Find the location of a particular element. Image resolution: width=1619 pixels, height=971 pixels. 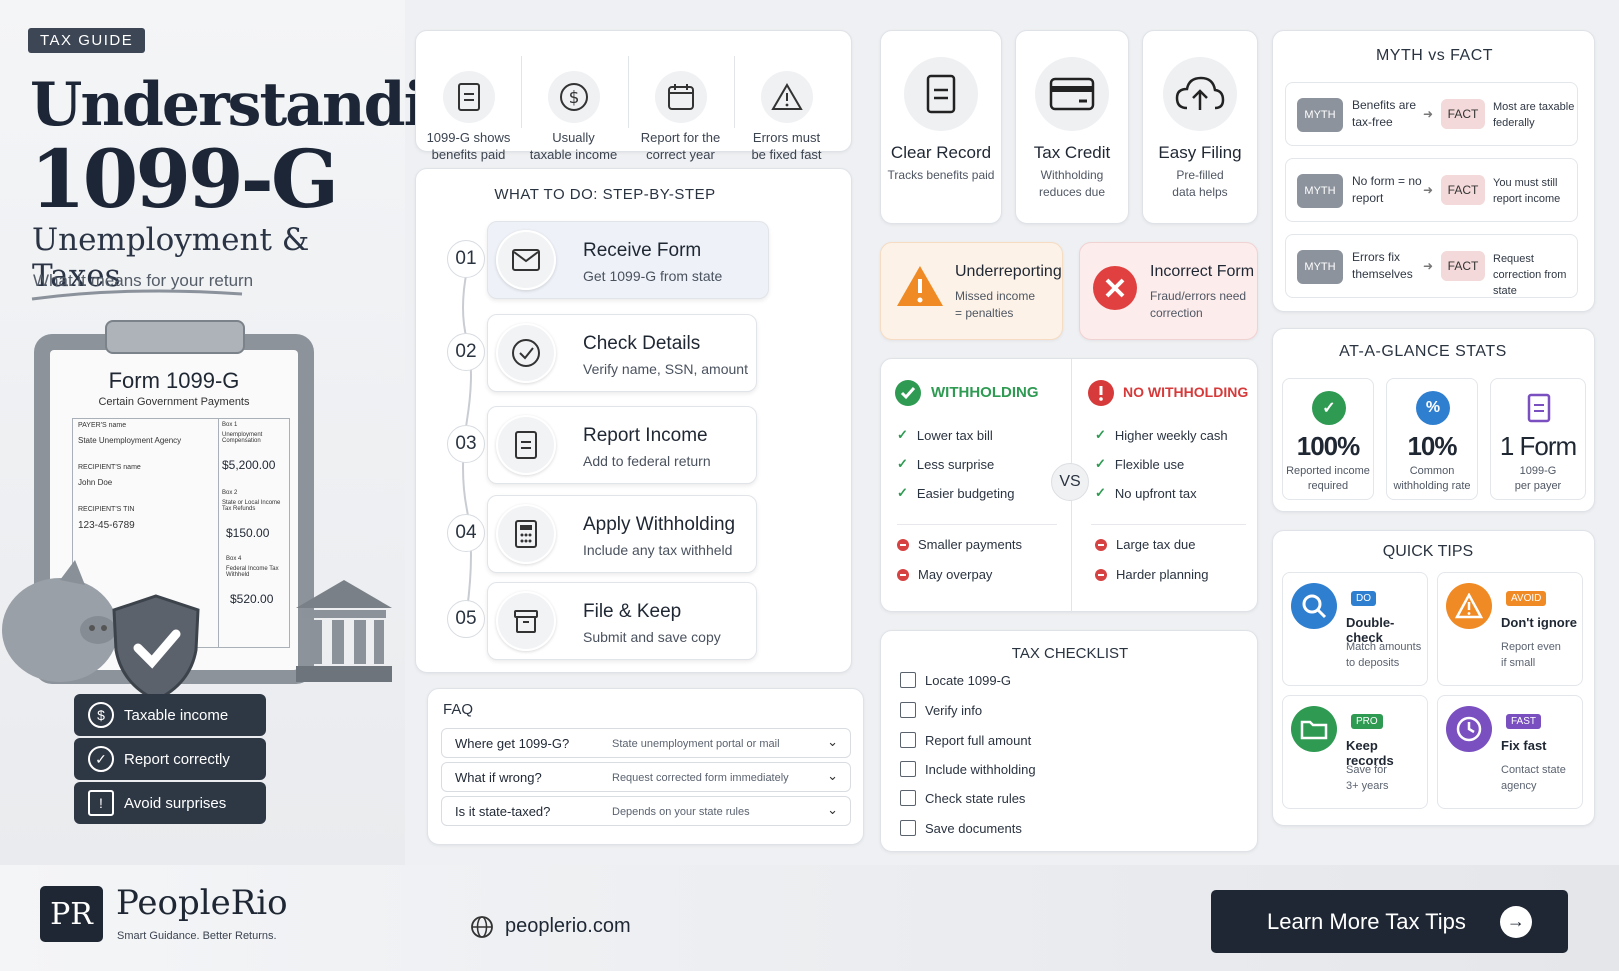

faq-answer: Depends on your state rules is located at coordinates (681, 812).